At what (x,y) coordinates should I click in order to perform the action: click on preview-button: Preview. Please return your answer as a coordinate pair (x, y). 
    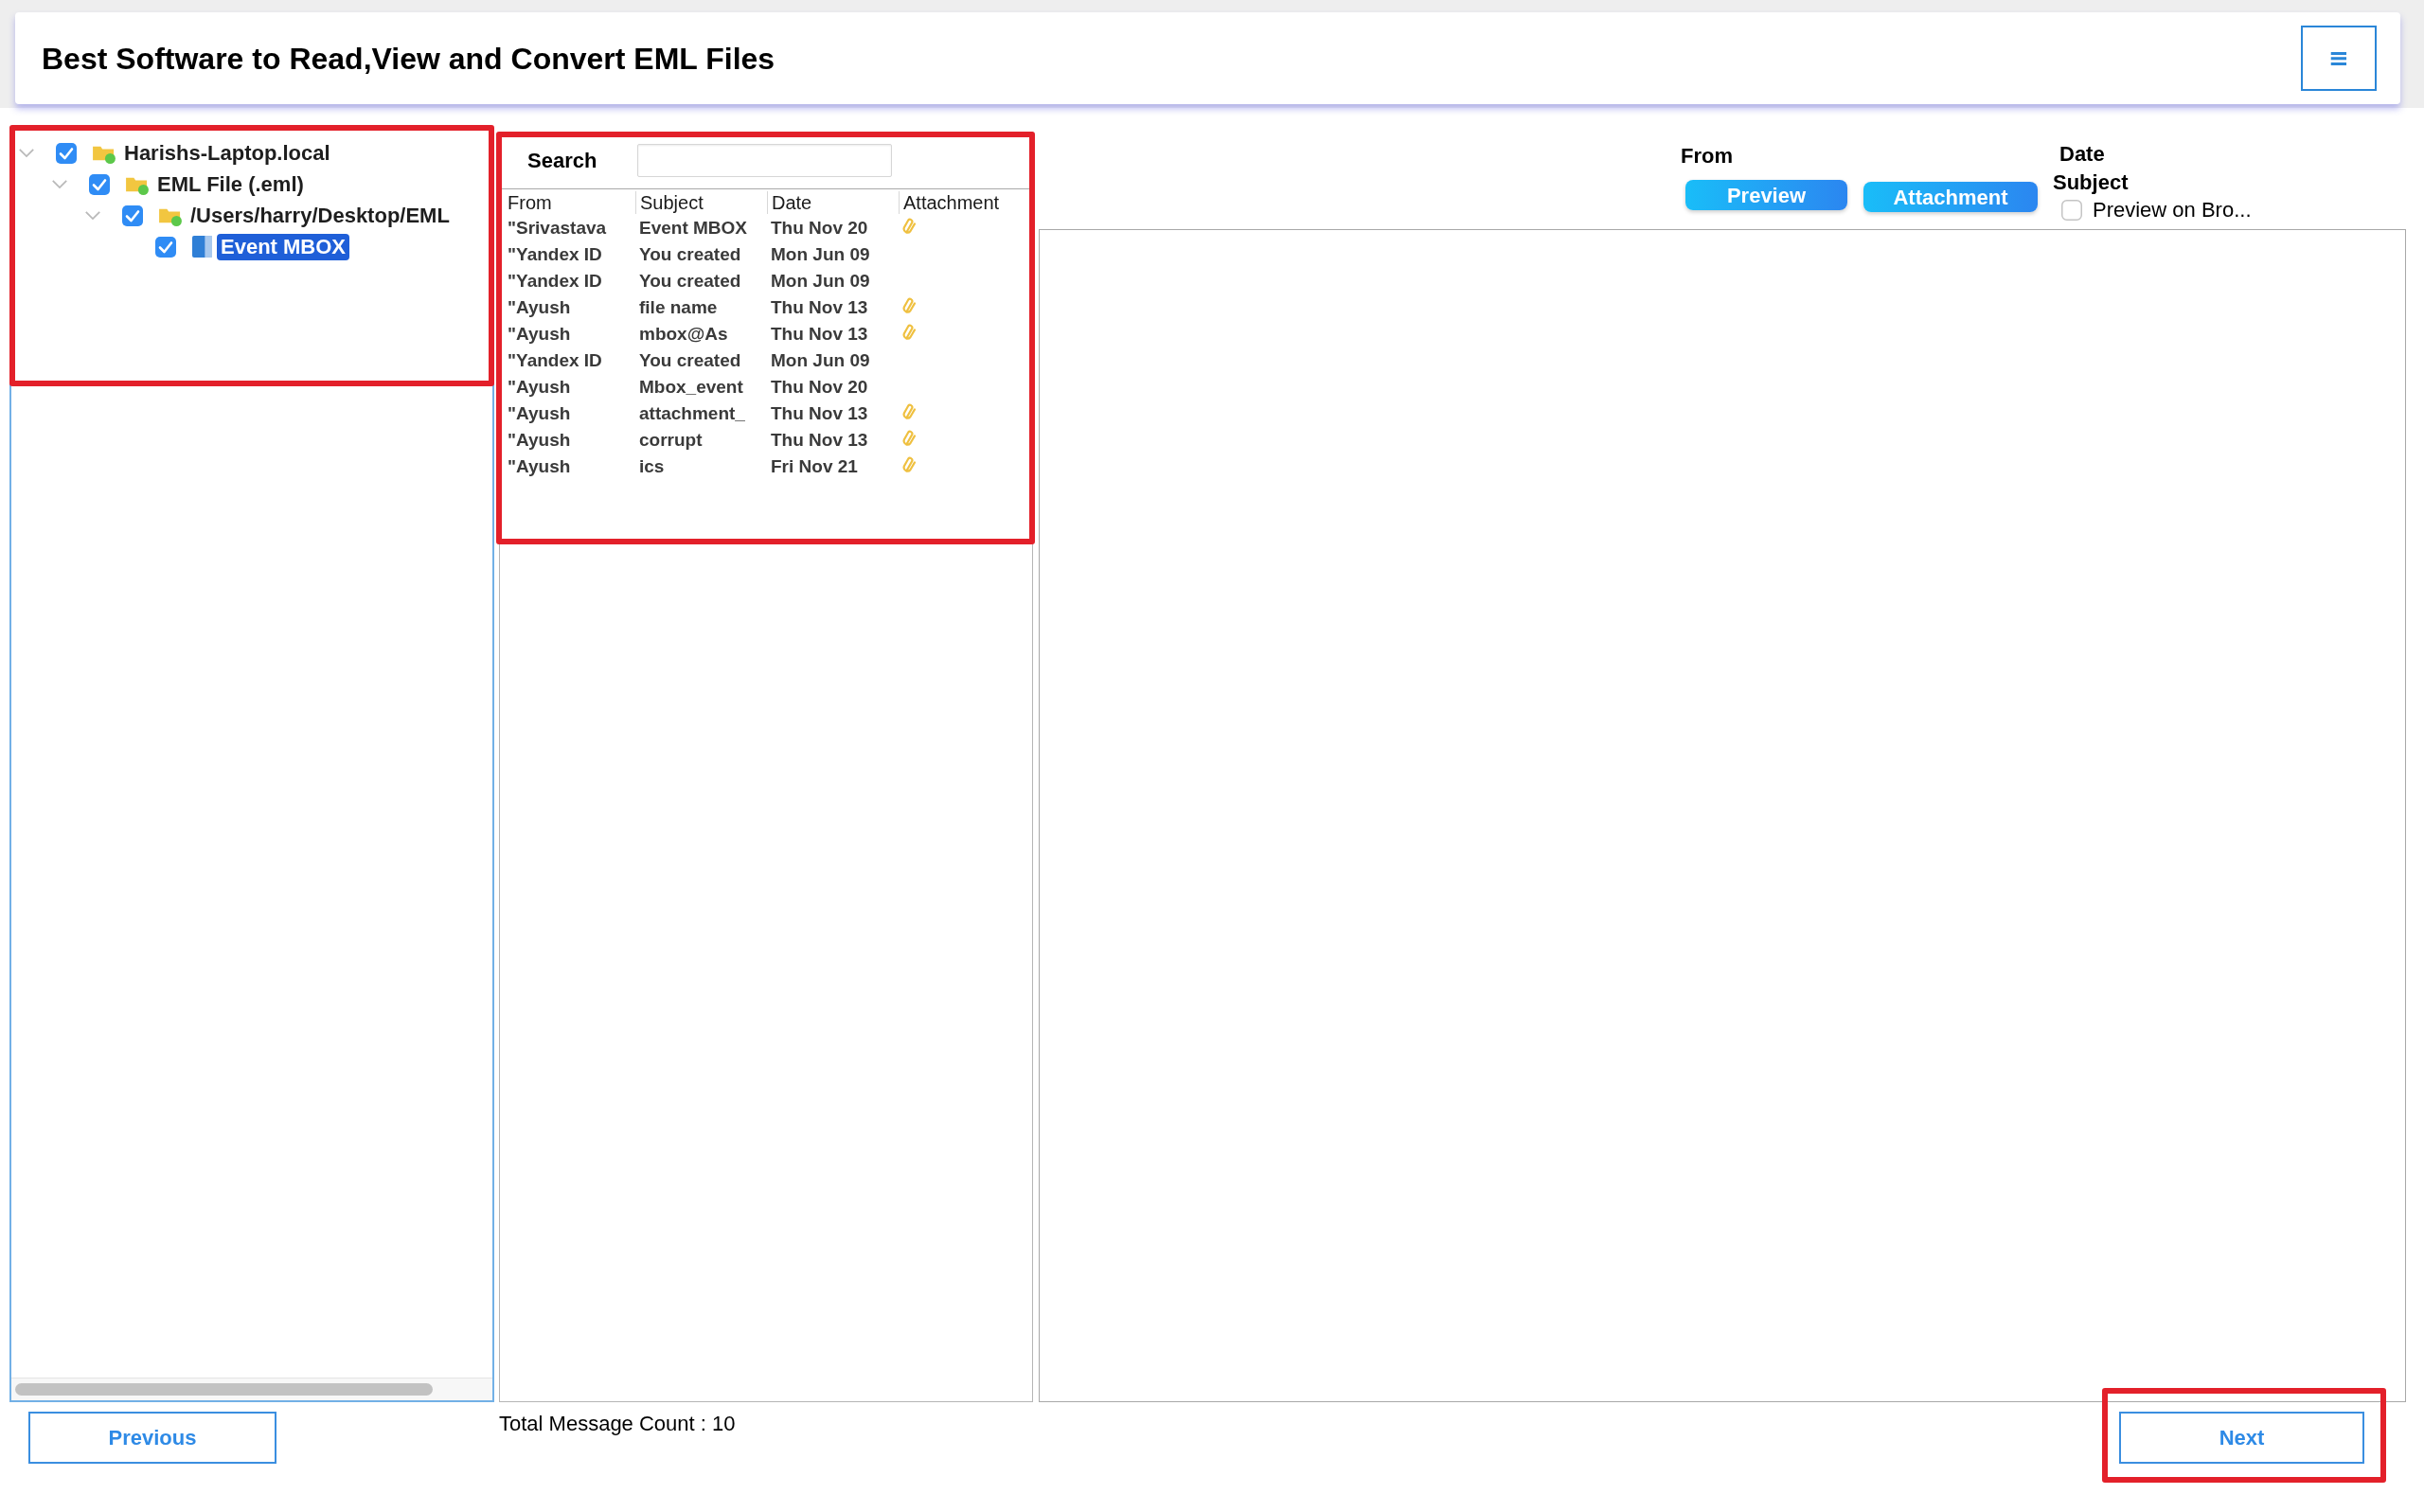
    Looking at the image, I should click on (1766, 195).